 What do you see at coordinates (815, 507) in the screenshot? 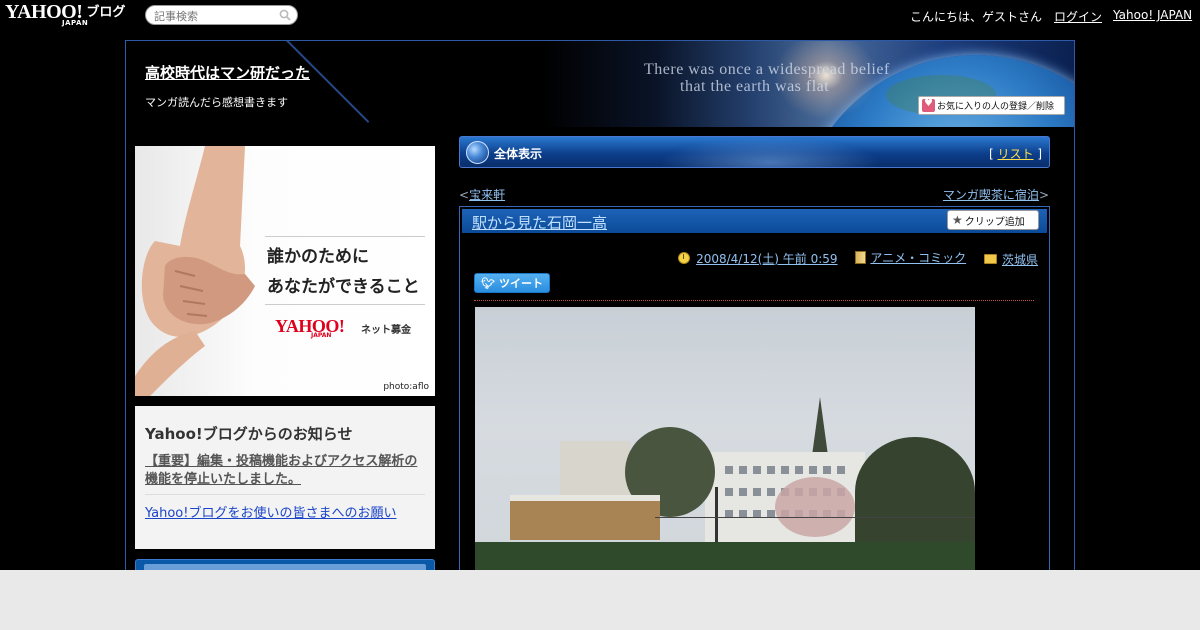
I see `photo-cherry-tree` at bounding box center [815, 507].